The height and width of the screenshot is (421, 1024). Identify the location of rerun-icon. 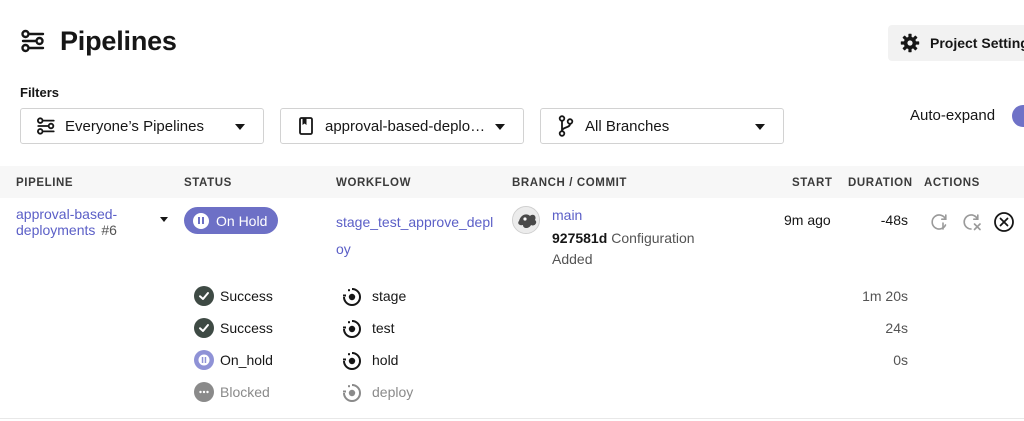
(940, 222).